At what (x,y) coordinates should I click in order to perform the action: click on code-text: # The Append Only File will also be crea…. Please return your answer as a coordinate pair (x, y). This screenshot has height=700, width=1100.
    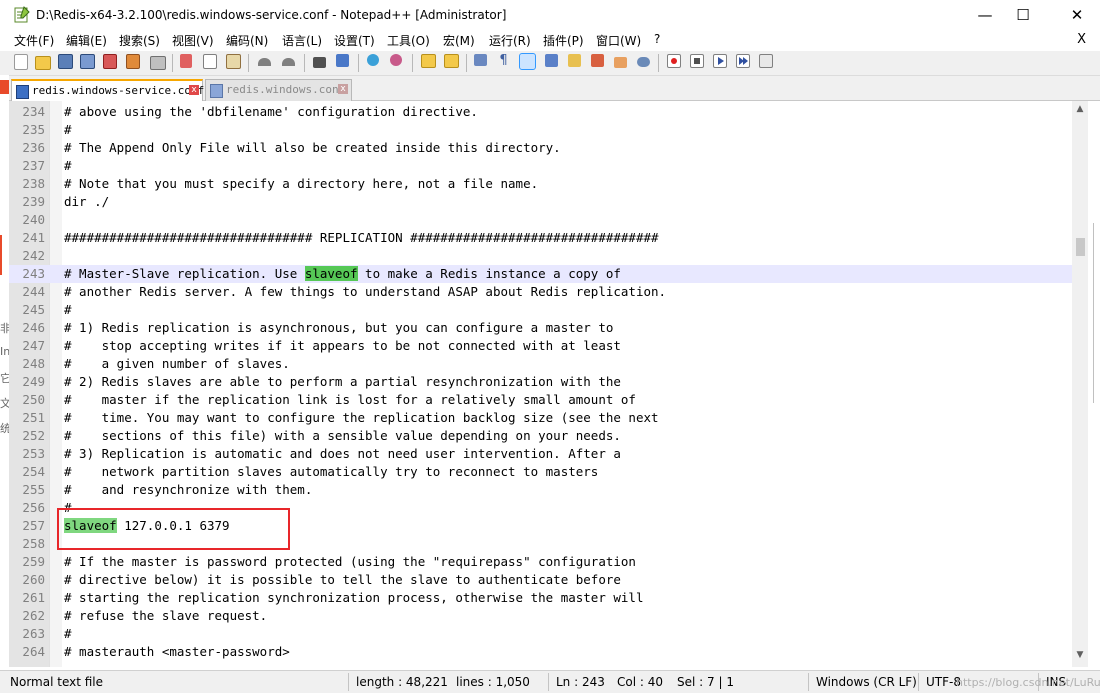
    Looking at the image, I should click on (312, 148).